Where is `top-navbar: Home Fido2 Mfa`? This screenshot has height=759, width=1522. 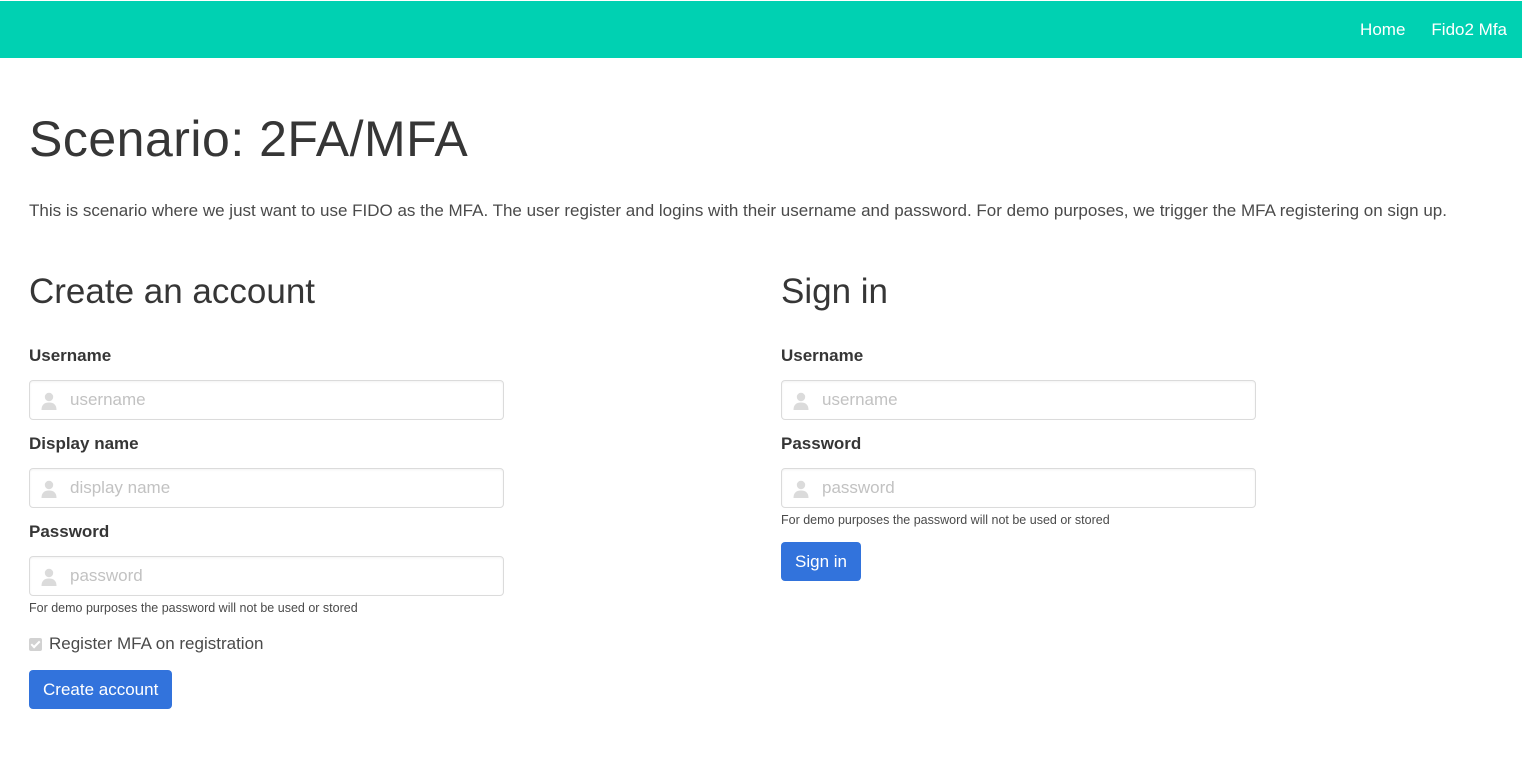 top-navbar: Home Fido2 Mfa is located at coordinates (761, 29).